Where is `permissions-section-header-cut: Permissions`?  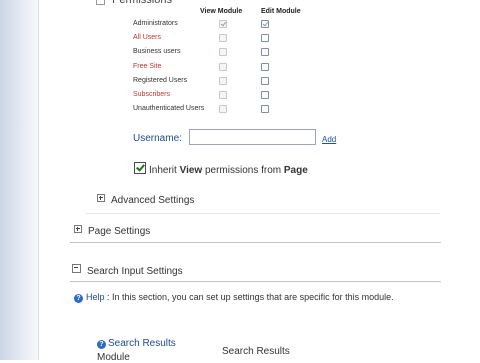
permissions-section-header-cut: Permissions is located at coordinates (134, 3).